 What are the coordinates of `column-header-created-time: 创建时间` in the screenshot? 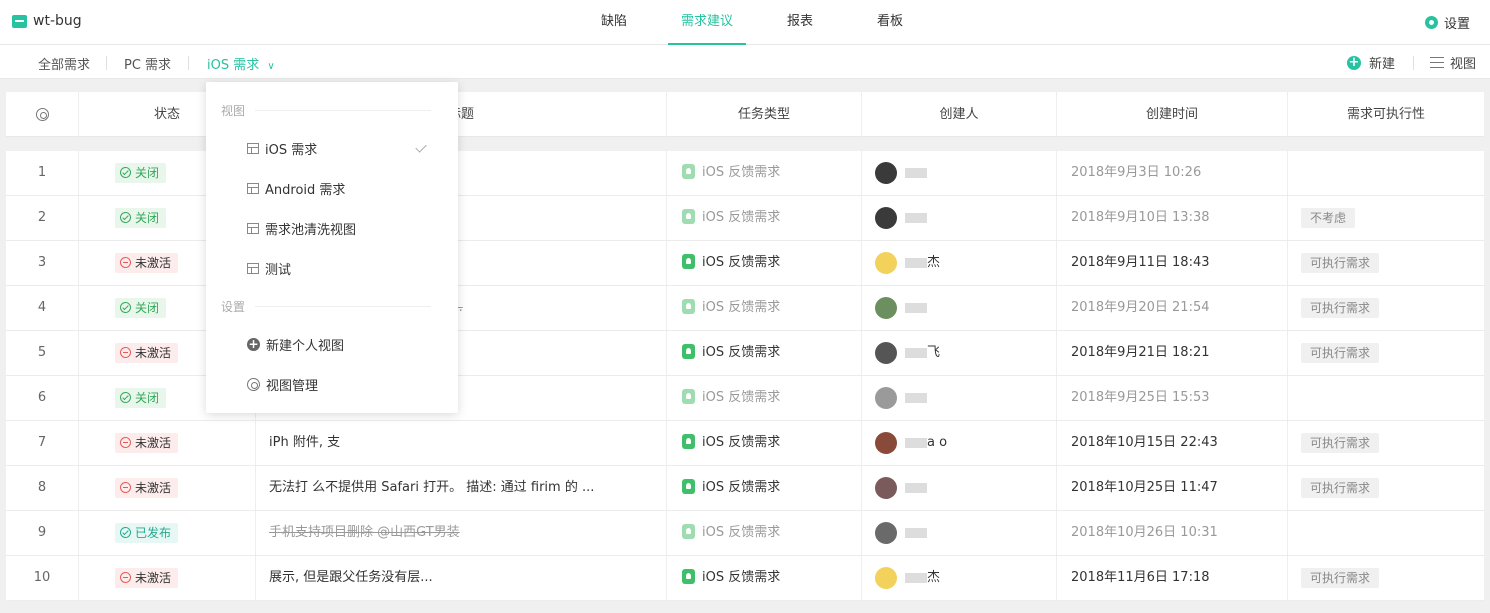 It's located at (1172, 114).